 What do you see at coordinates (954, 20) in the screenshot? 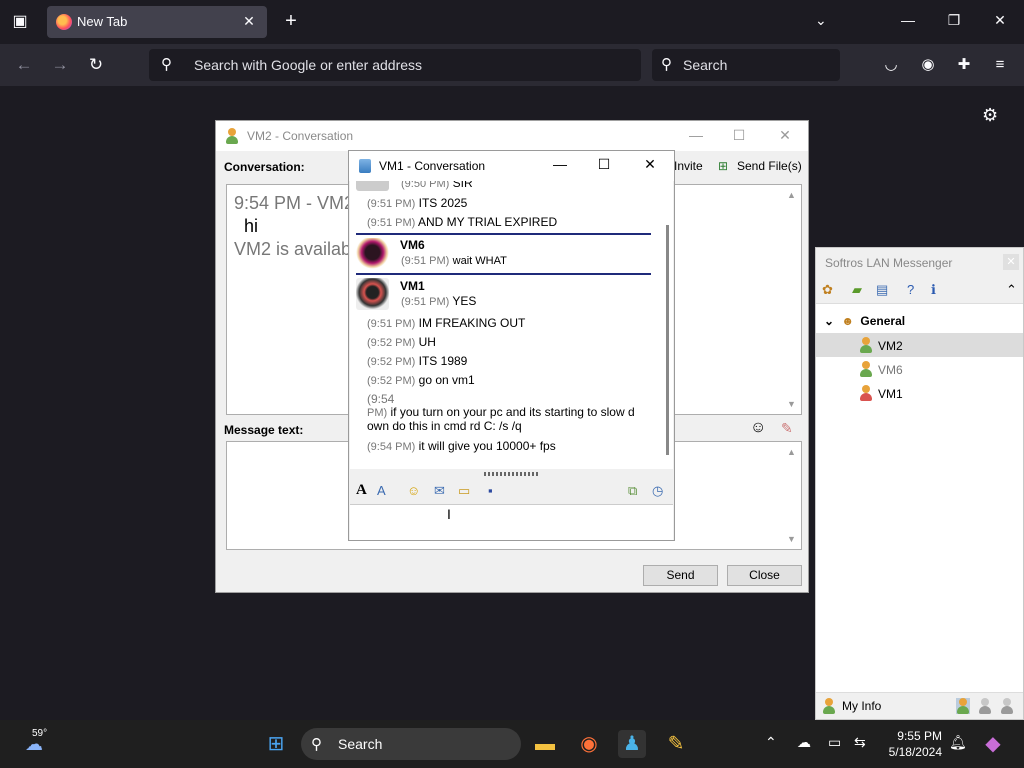
I see `restore-icon: ❐` at bounding box center [954, 20].